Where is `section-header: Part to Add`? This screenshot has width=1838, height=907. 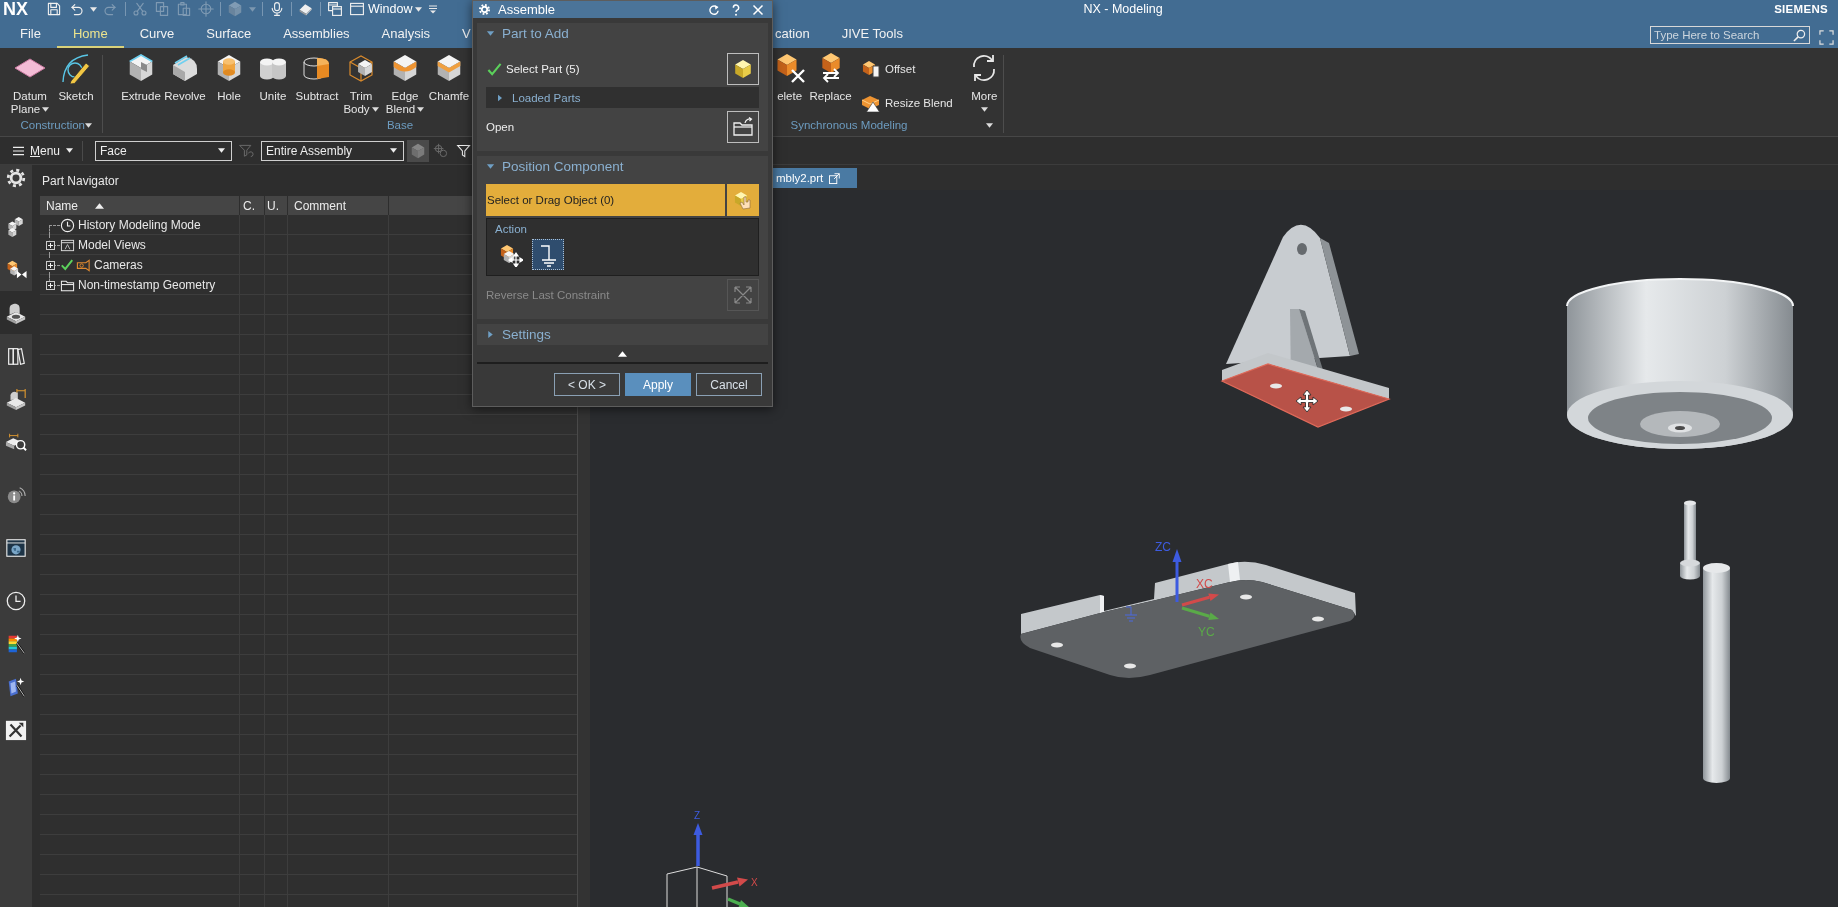 section-header: Part to Add is located at coordinates (622, 33).